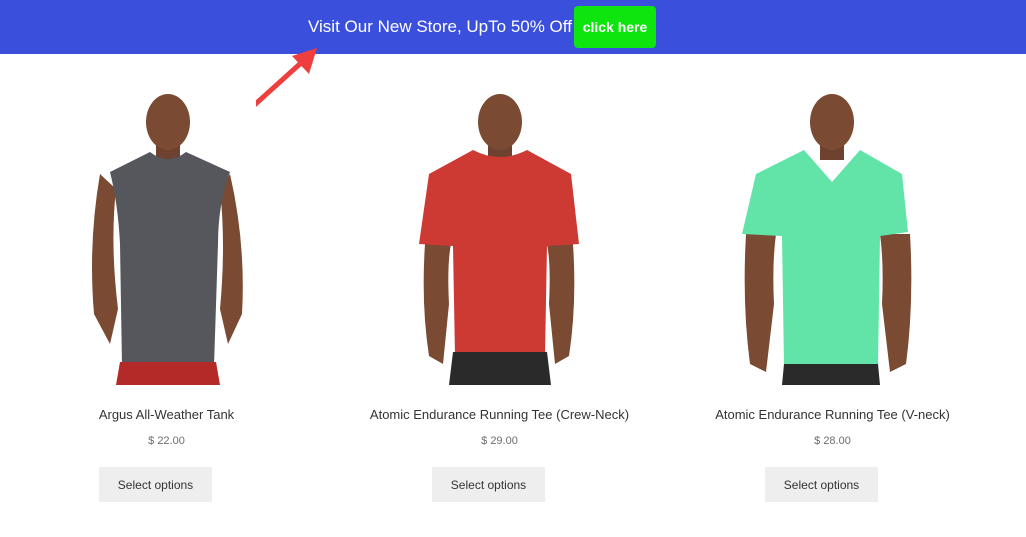 This screenshot has width=1026, height=537. I want to click on product-title: Argus All-Weather Tank, so click(166, 414).